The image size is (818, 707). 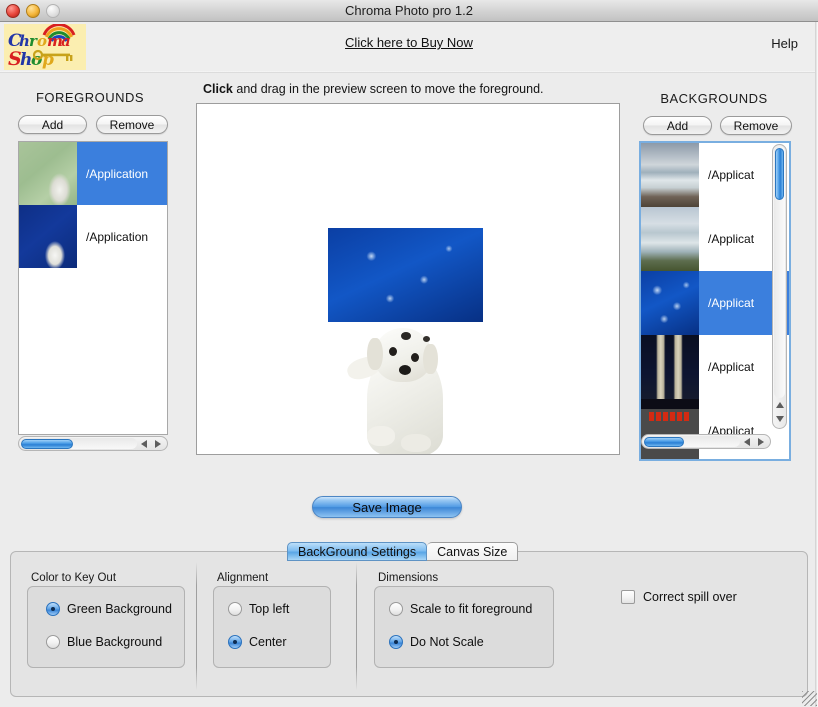 I want to click on dimensions-label: Dimensions, so click(x=408, y=578).